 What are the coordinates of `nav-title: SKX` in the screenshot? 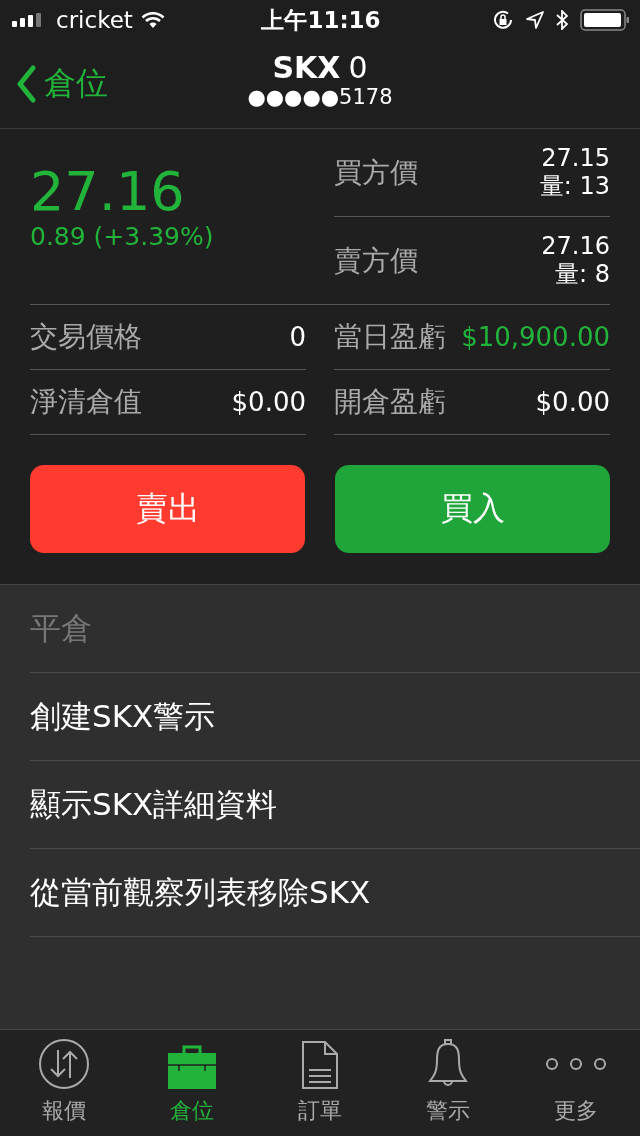 It's located at (306, 67).